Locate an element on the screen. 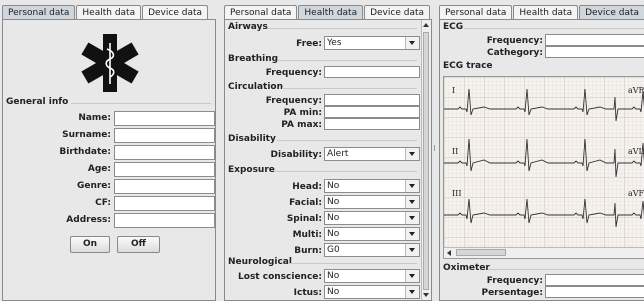  ecg-frequency-label: Frequency: is located at coordinates (514, 41).